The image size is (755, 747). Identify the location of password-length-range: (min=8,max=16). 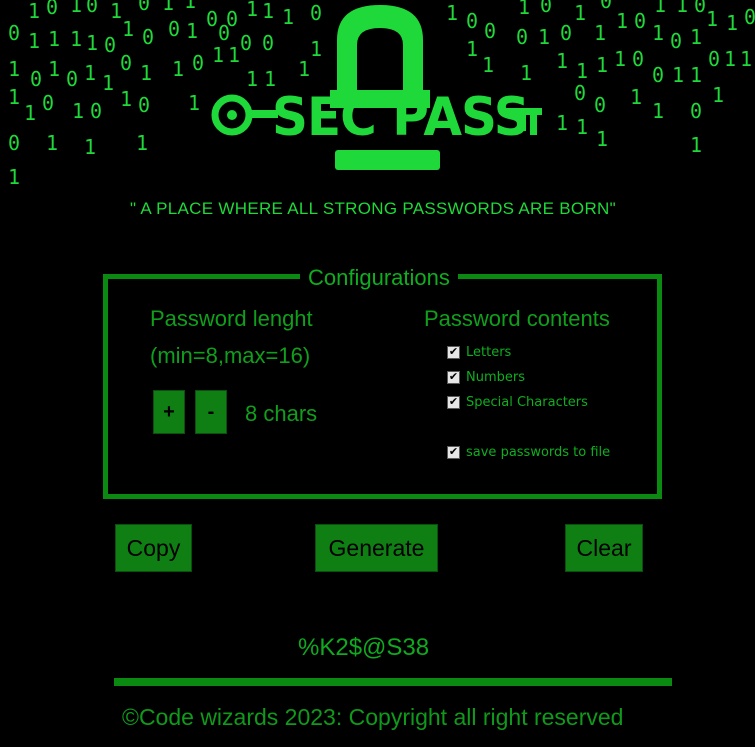
(230, 355).